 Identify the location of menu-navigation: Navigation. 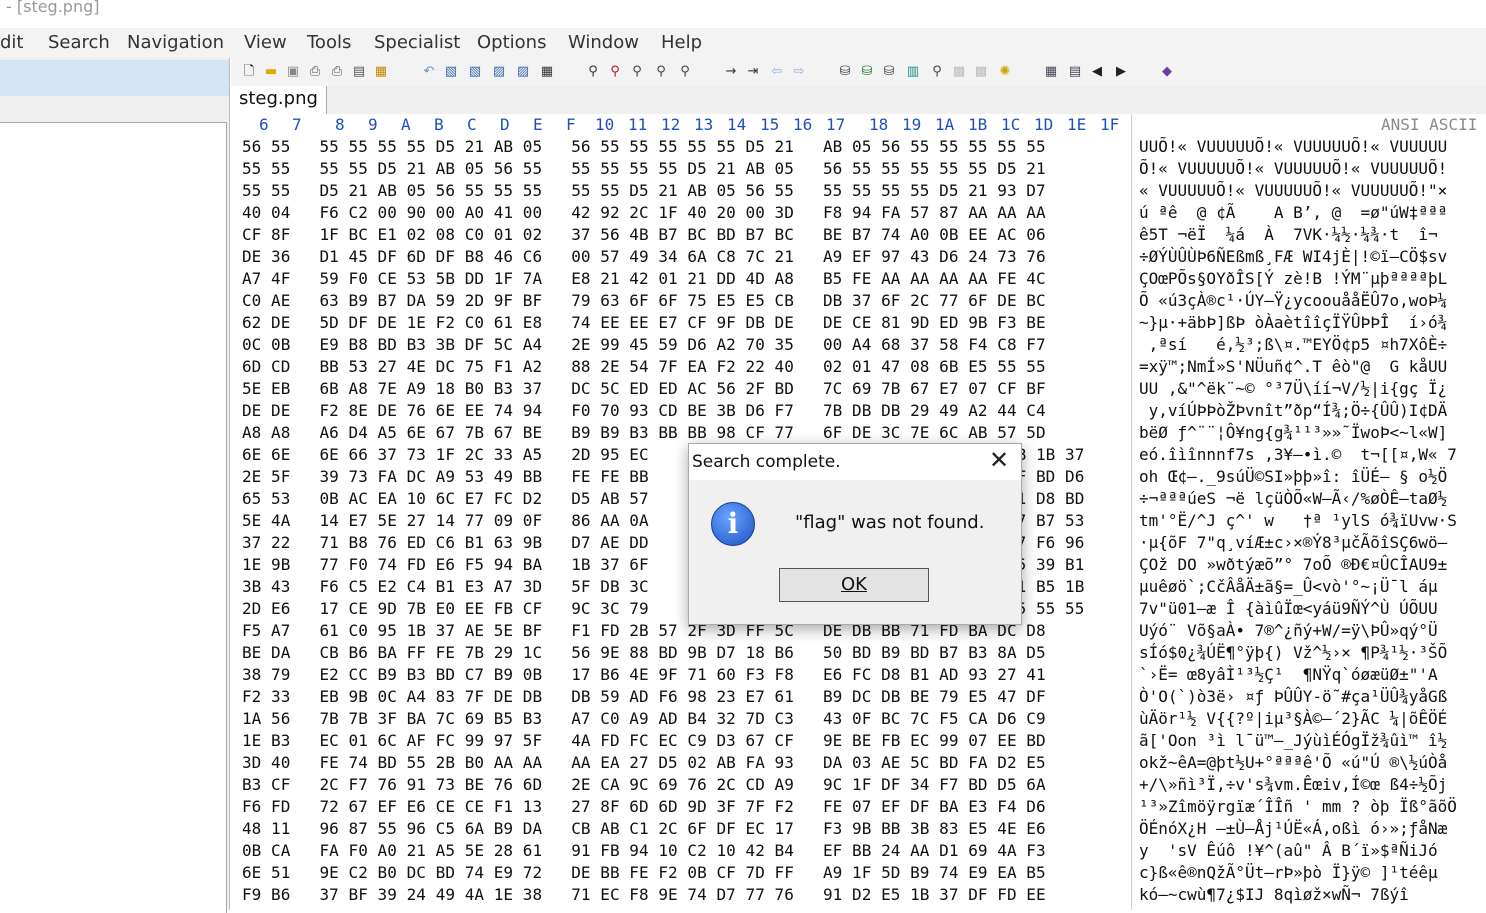
(175, 42).